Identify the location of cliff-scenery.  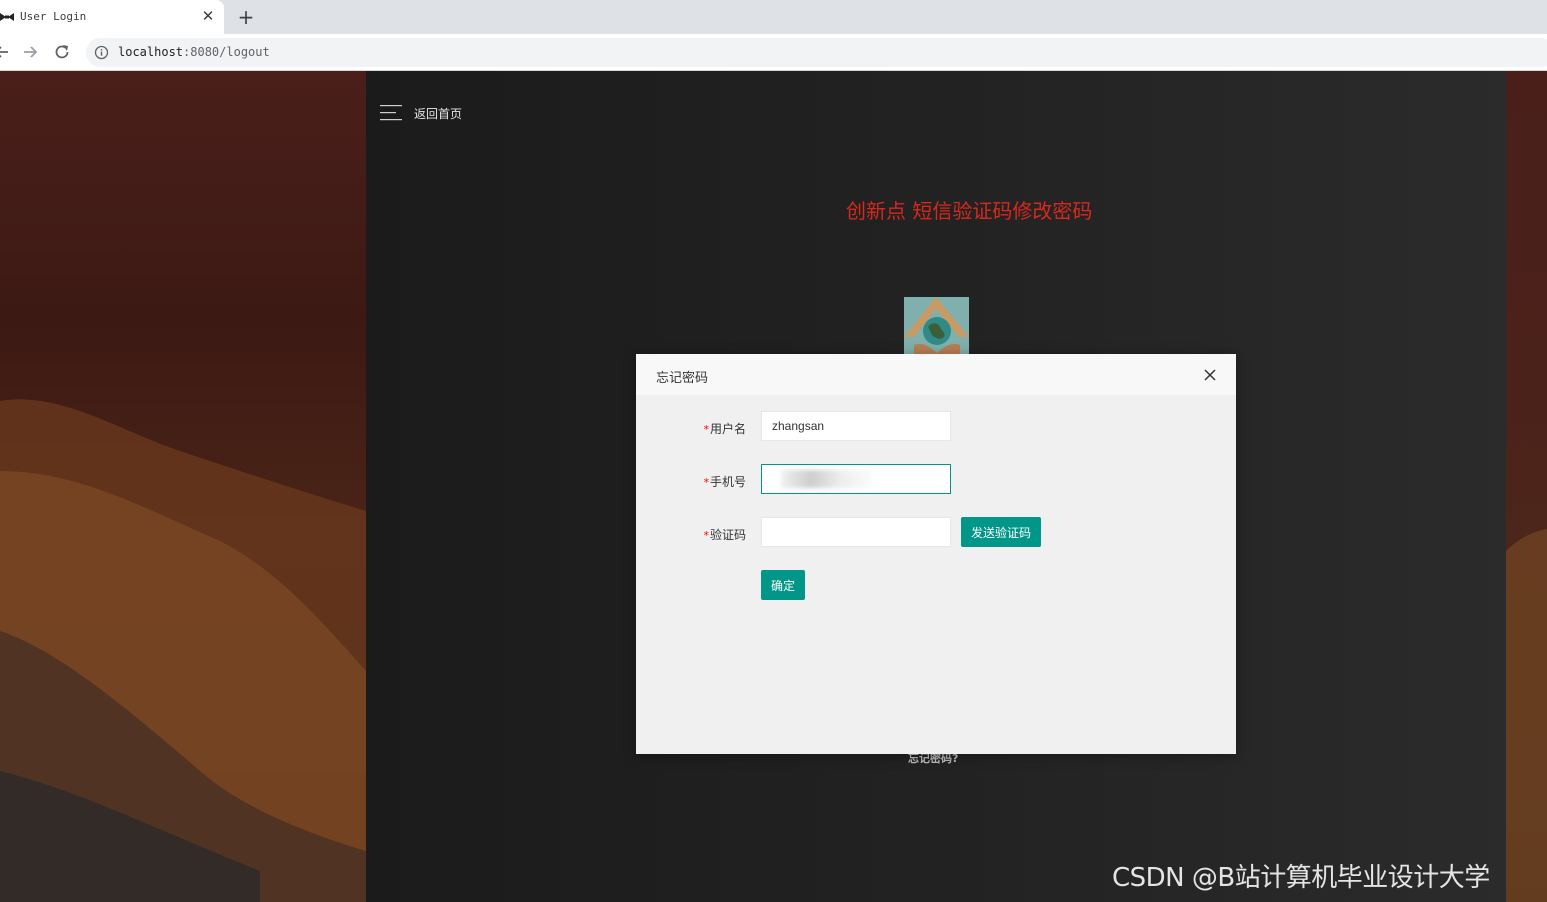
(183, 650).